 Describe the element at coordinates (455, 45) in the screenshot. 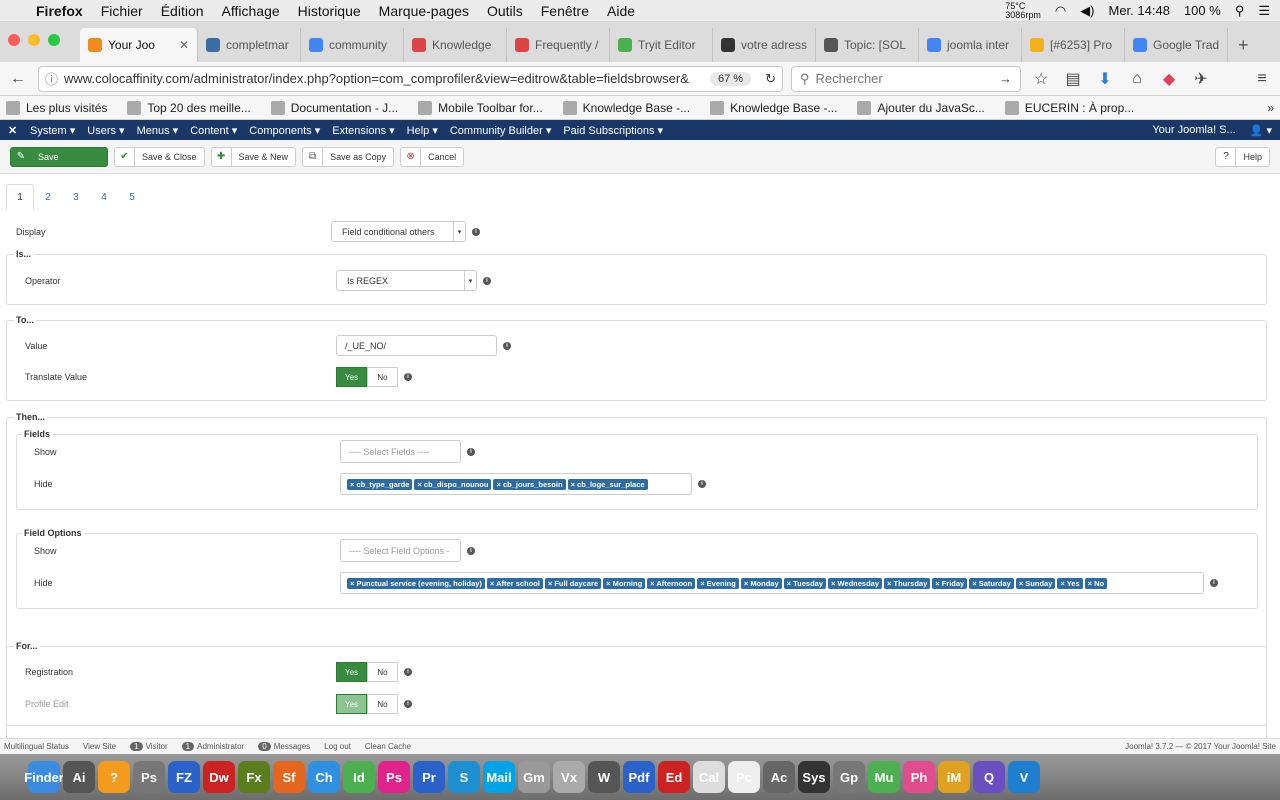

I see `browser-tab: Knowledge` at that location.